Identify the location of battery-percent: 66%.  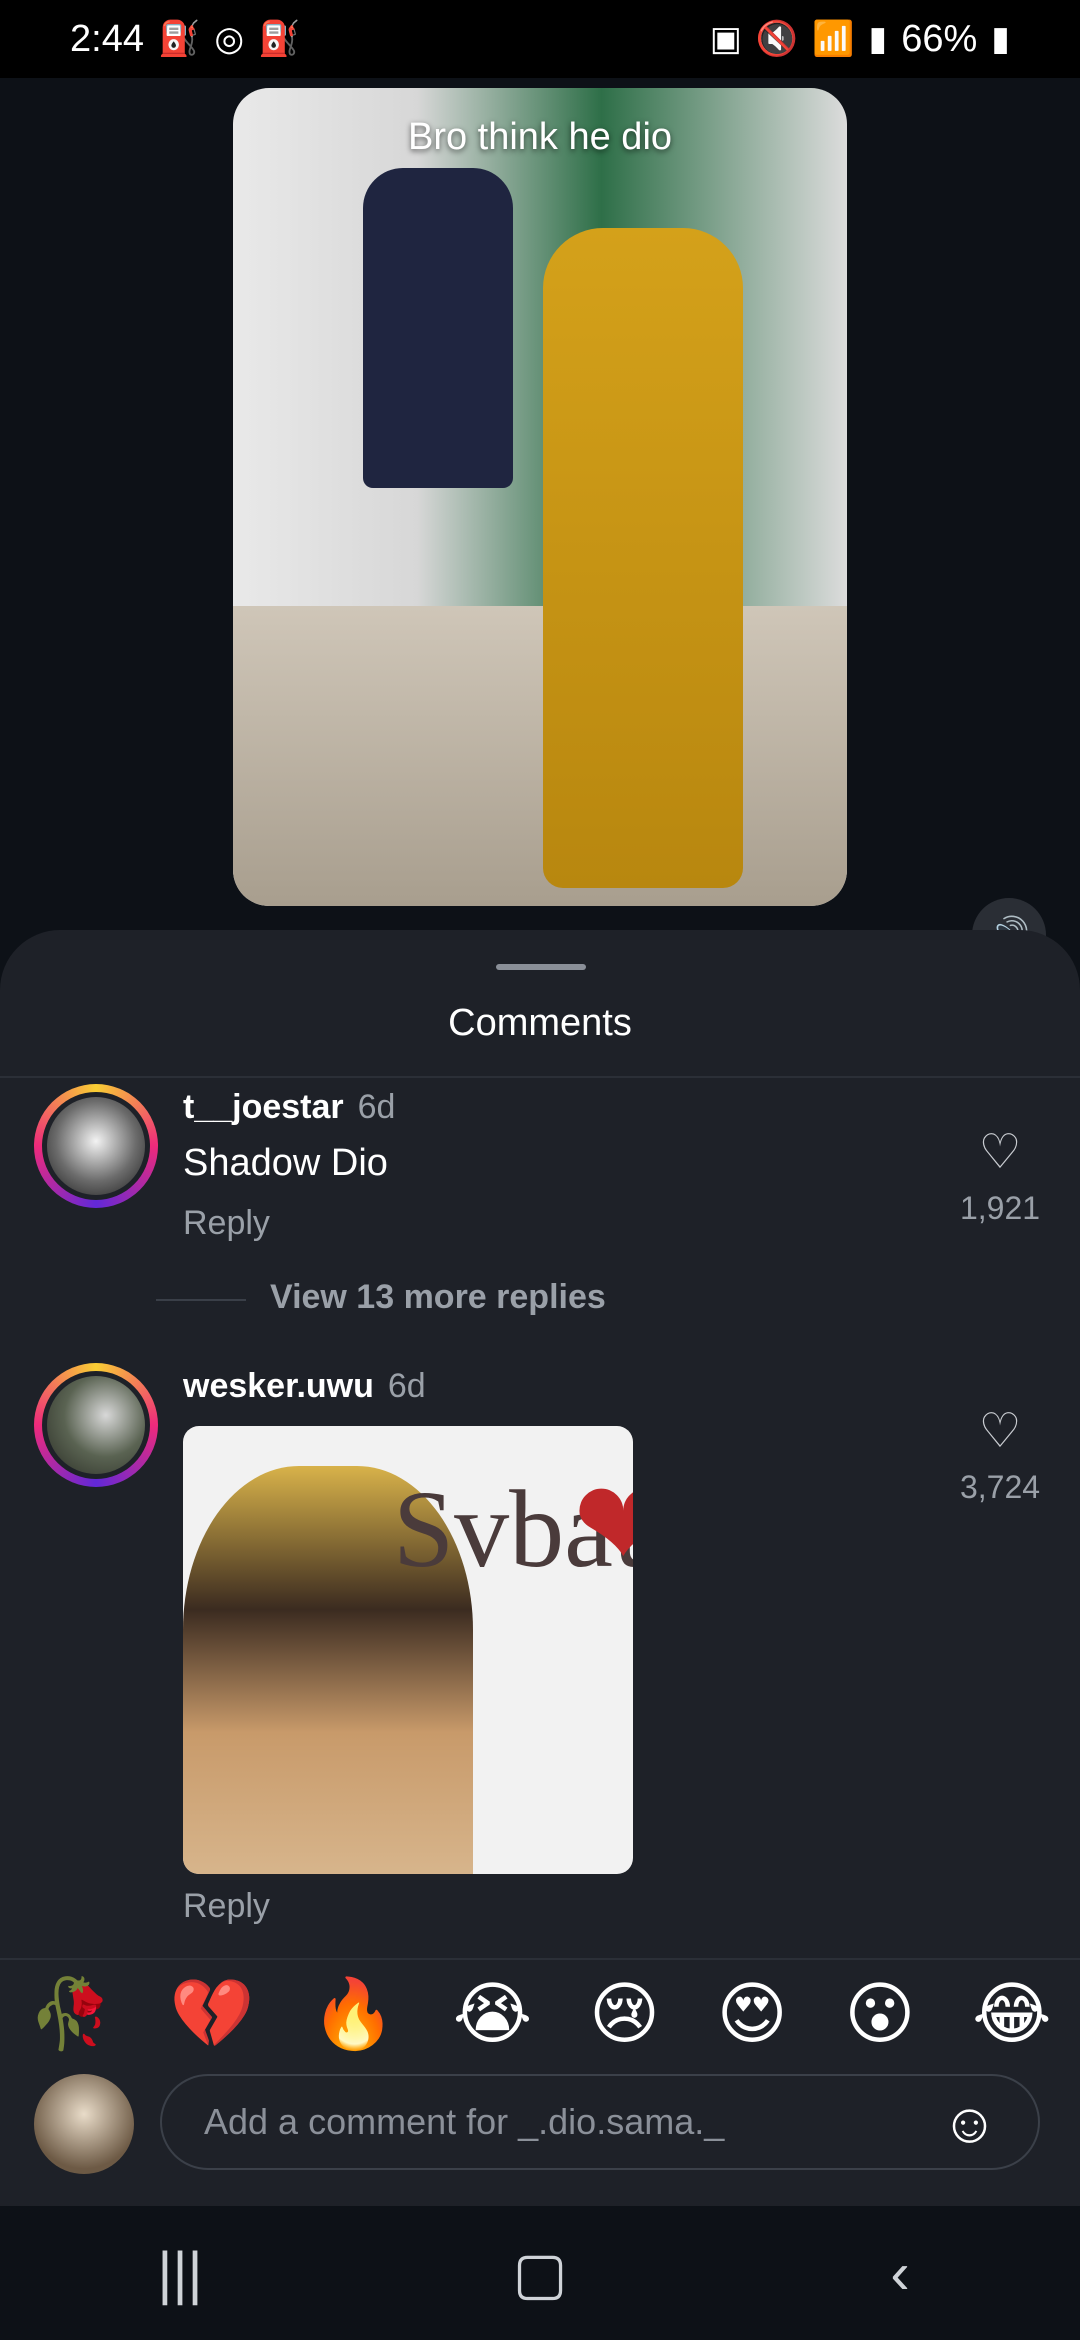
(939, 38).